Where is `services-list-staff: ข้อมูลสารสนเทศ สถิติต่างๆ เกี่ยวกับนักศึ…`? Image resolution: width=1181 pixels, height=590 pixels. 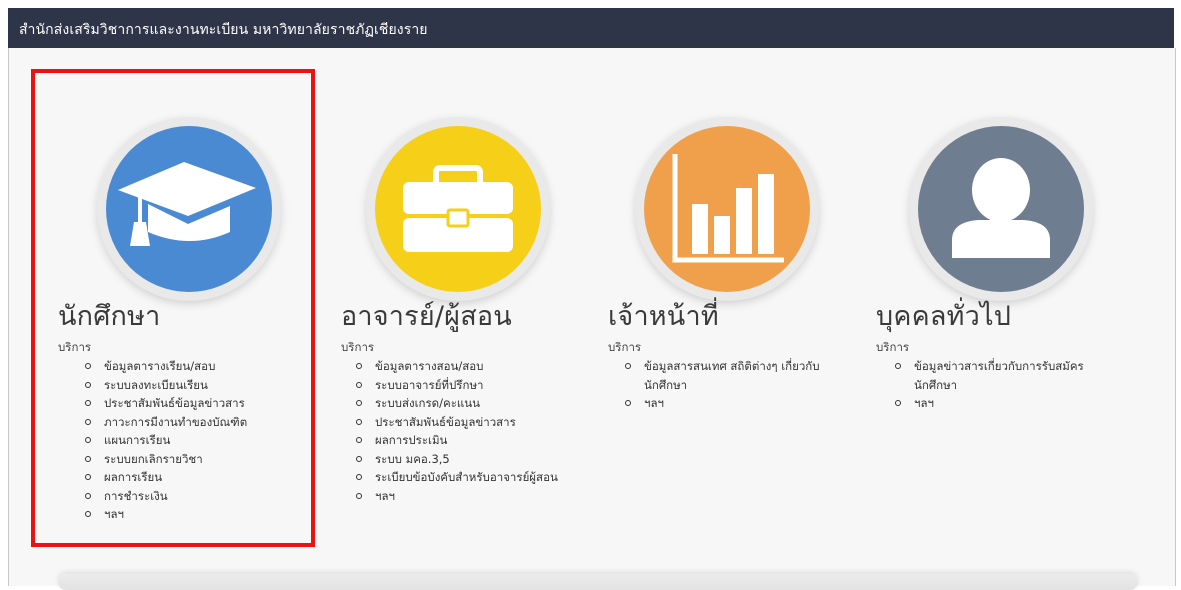
services-list-staff: ข้อมูลสารสนเทศ สถิติต่างๆ เกี่ยวกับนักศึ… is located at coordinates (738, 385).